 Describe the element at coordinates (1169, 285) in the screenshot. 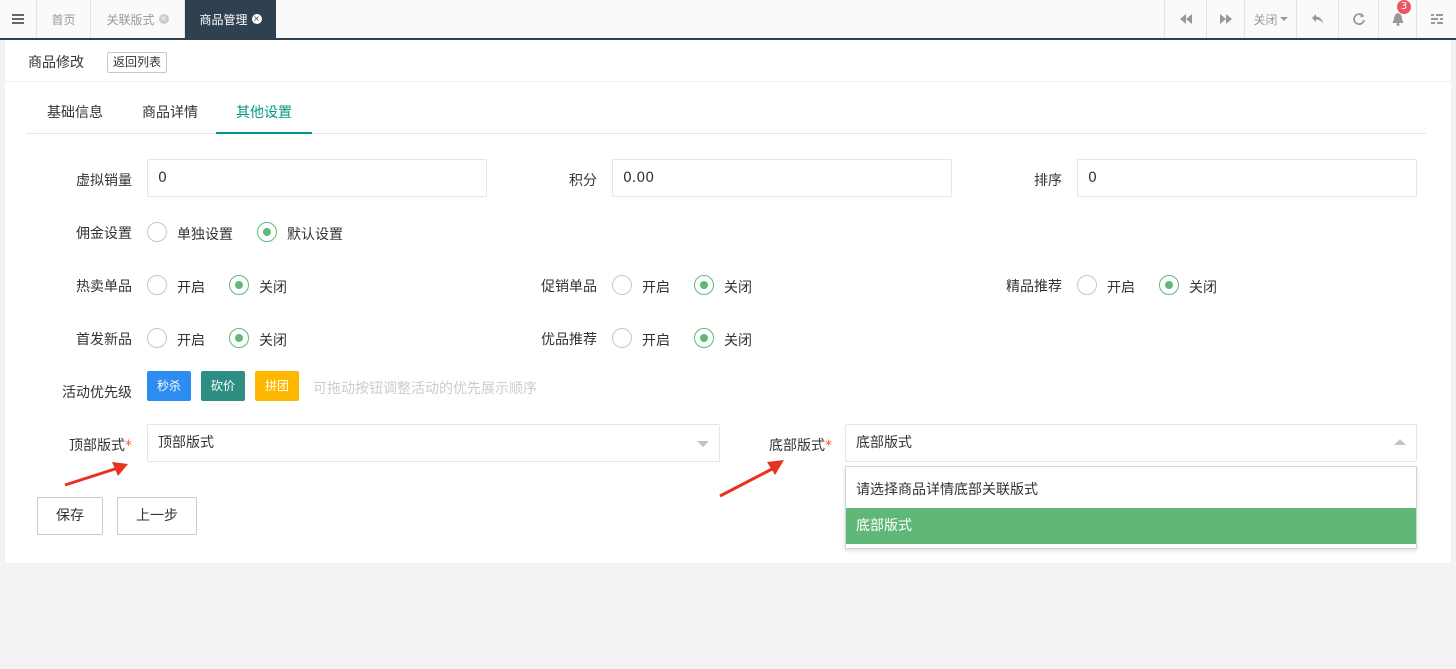

I see `featured-close-radio` at that location.